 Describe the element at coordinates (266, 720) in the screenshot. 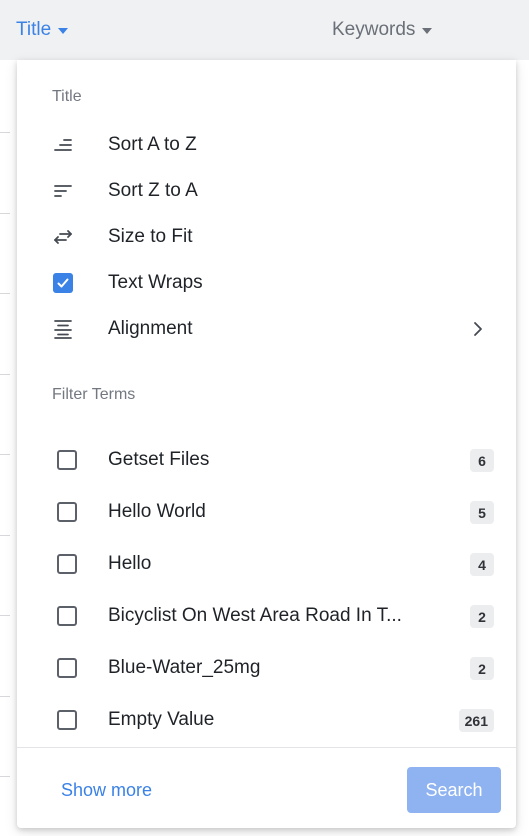

I see `filter-option: Empty Value 261` at that location.